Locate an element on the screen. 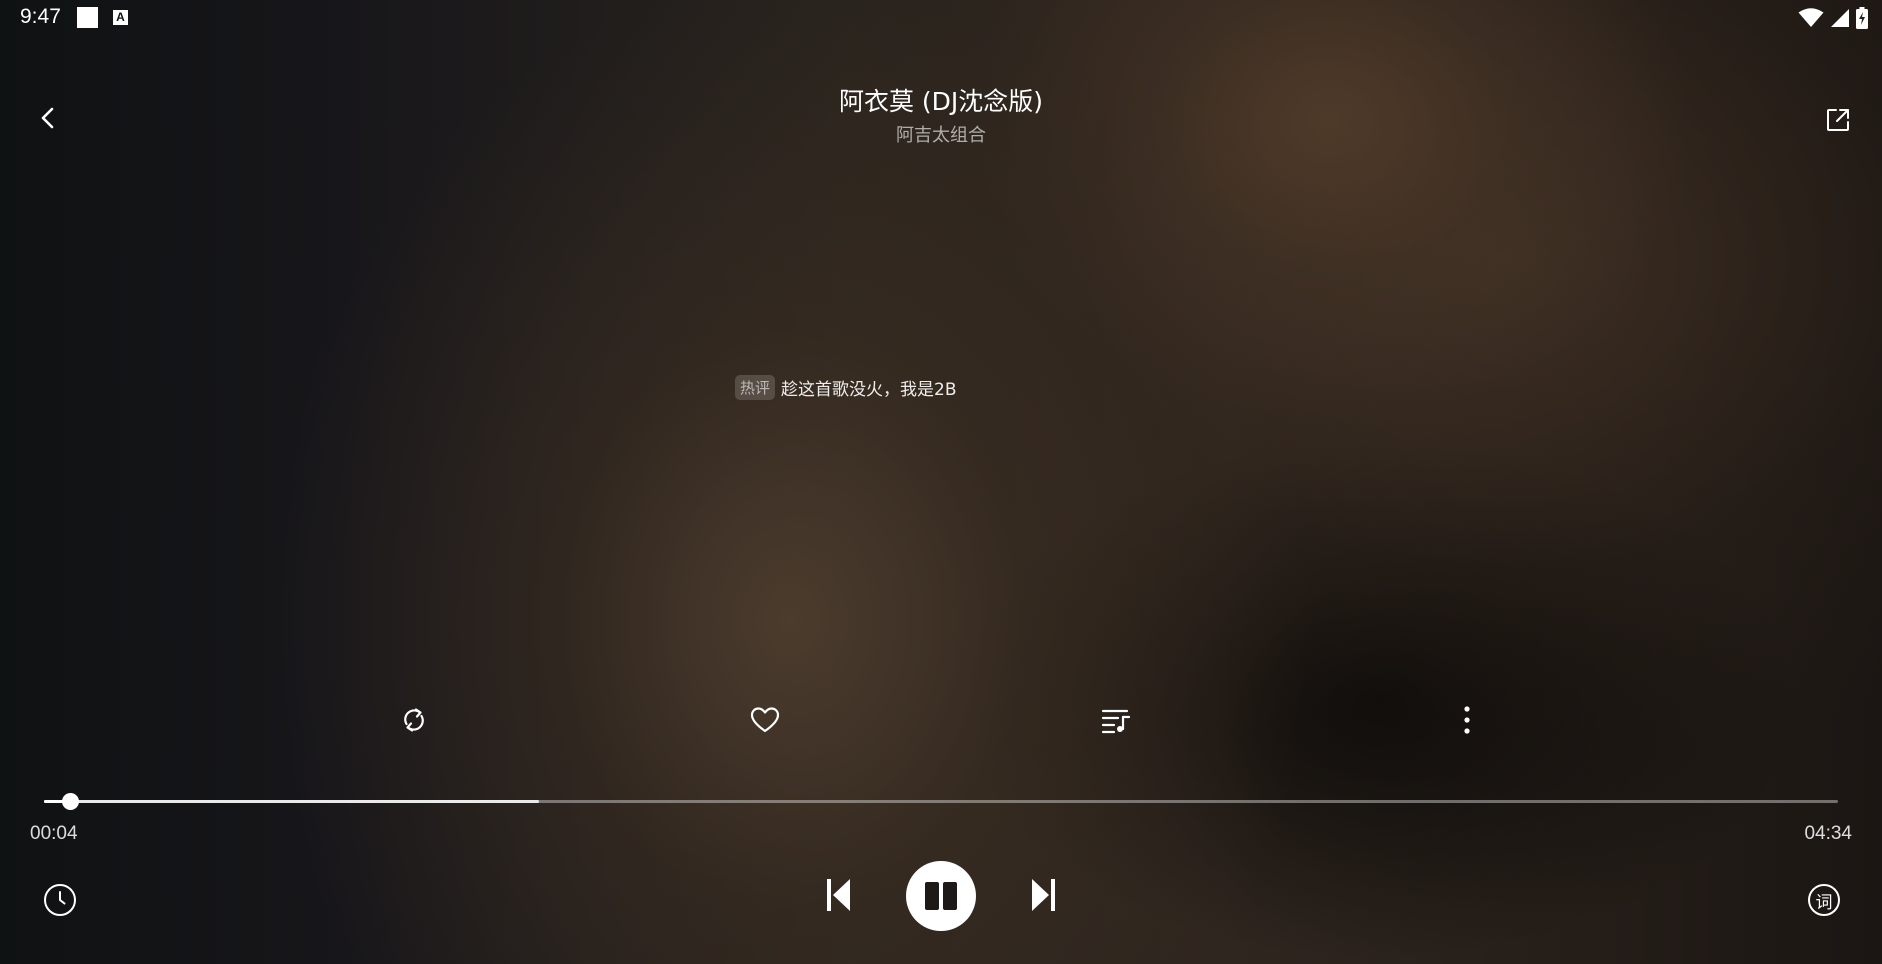 The image size is (1882, 964). skip-next-icon is located at coordinates (1043, 895).